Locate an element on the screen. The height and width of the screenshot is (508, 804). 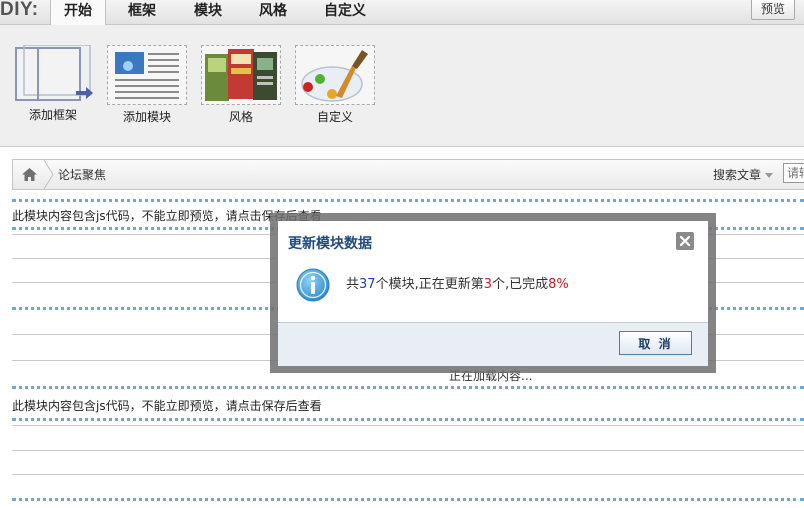
tab-custom: 自定义 is located at coordinates (345, 12).